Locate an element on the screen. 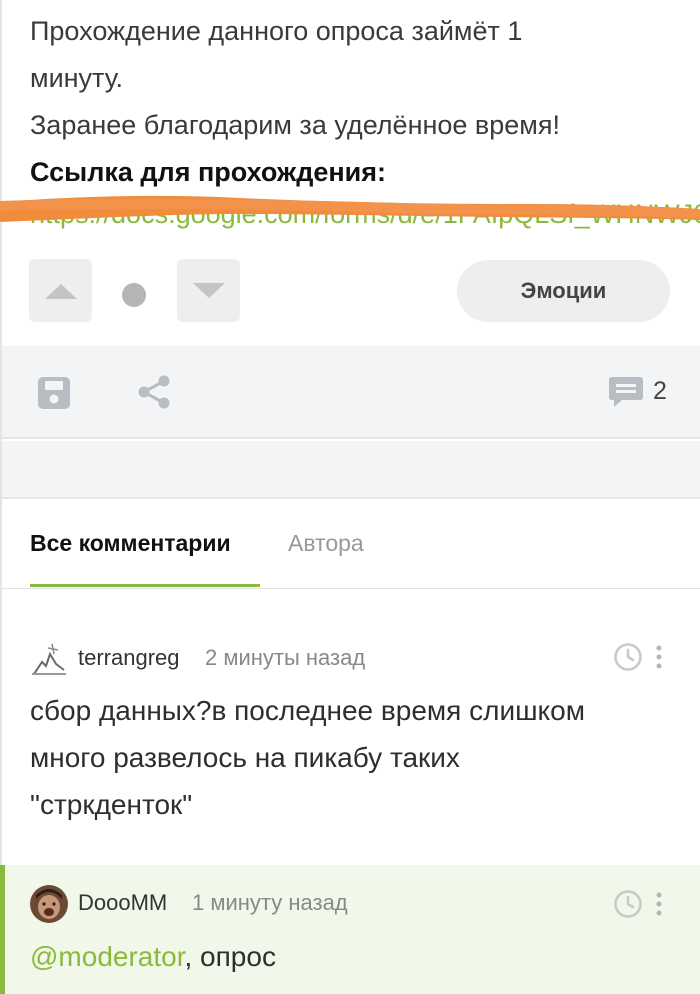  tab-active-indicator is located at coordinates (145, 585).